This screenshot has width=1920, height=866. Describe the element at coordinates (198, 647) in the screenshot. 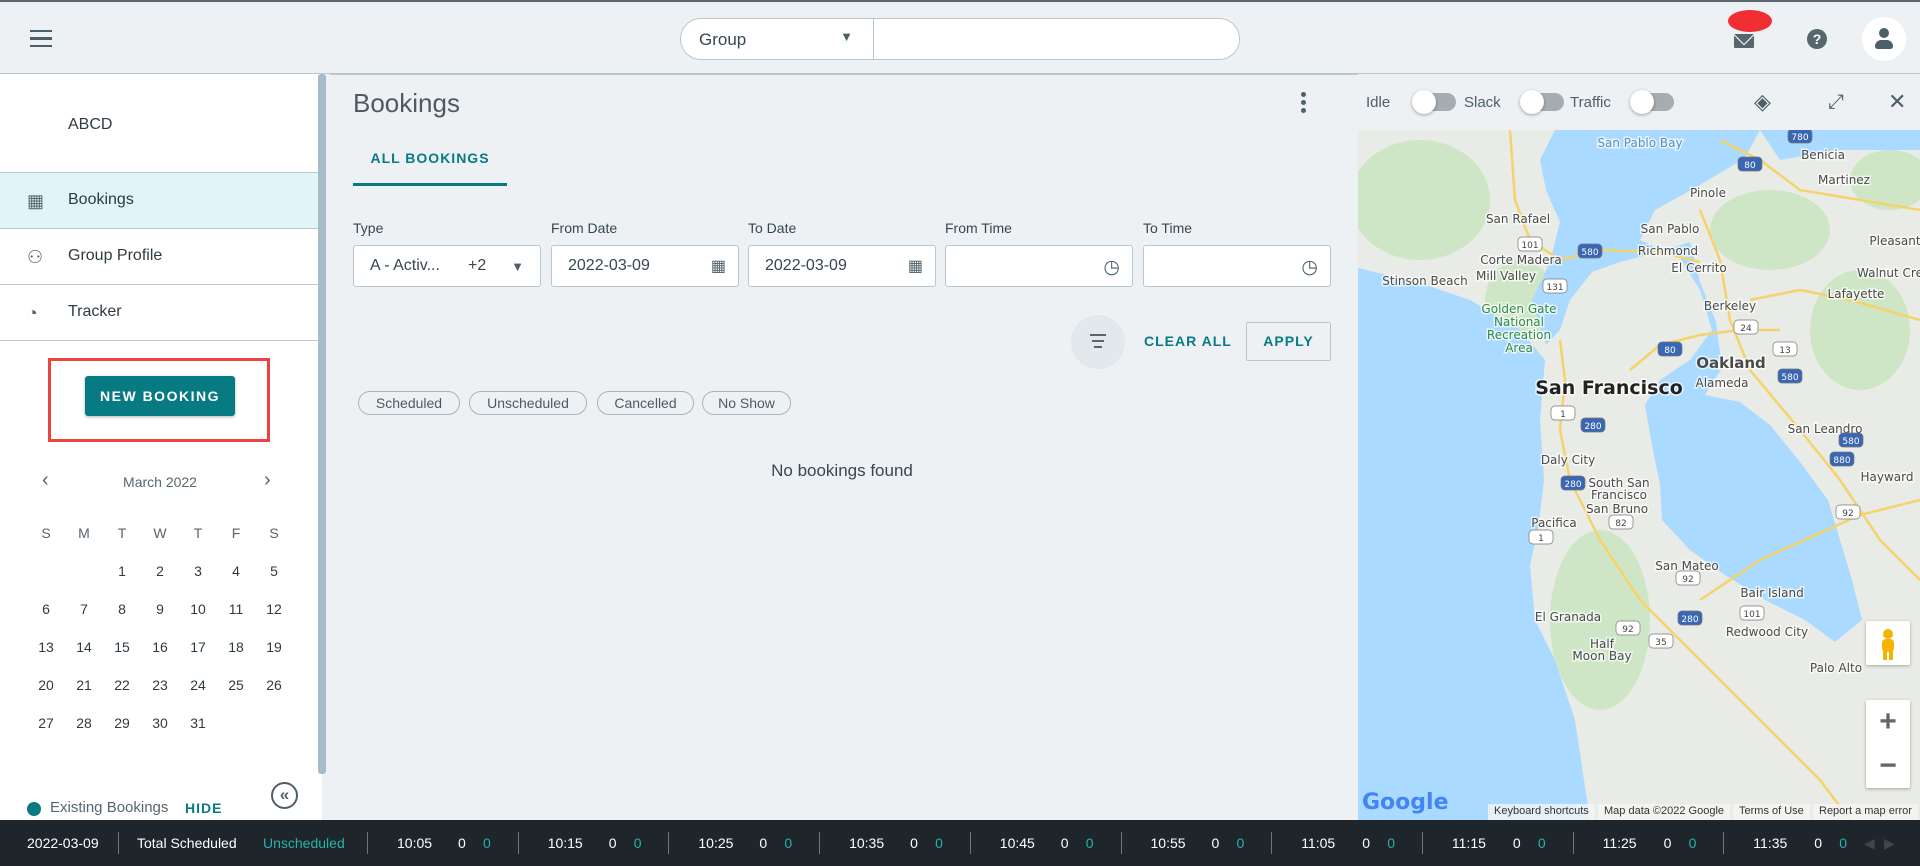

I see `calendar-day: 17` at that location.